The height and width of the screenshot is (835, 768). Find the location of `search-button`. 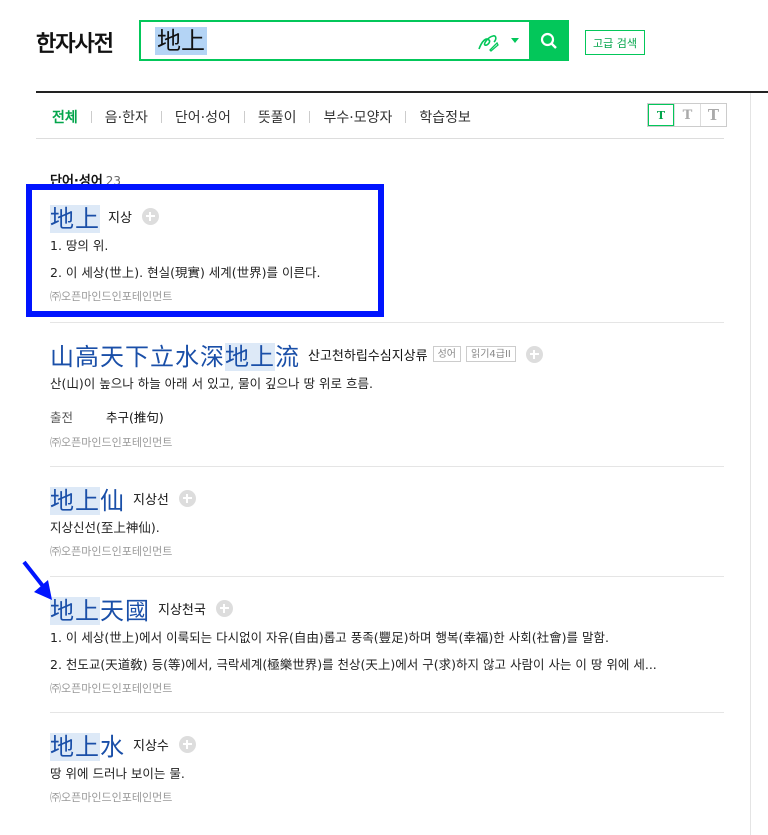

search-button is located at coordinates (549, 40).